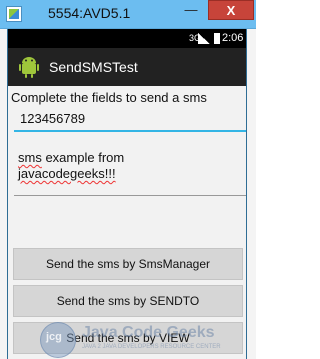  What do you see at coordinates (128, 338) in the screenshot?
I see `send-view-button: Send the sms by VIEW` at bounding box center [128, 338].